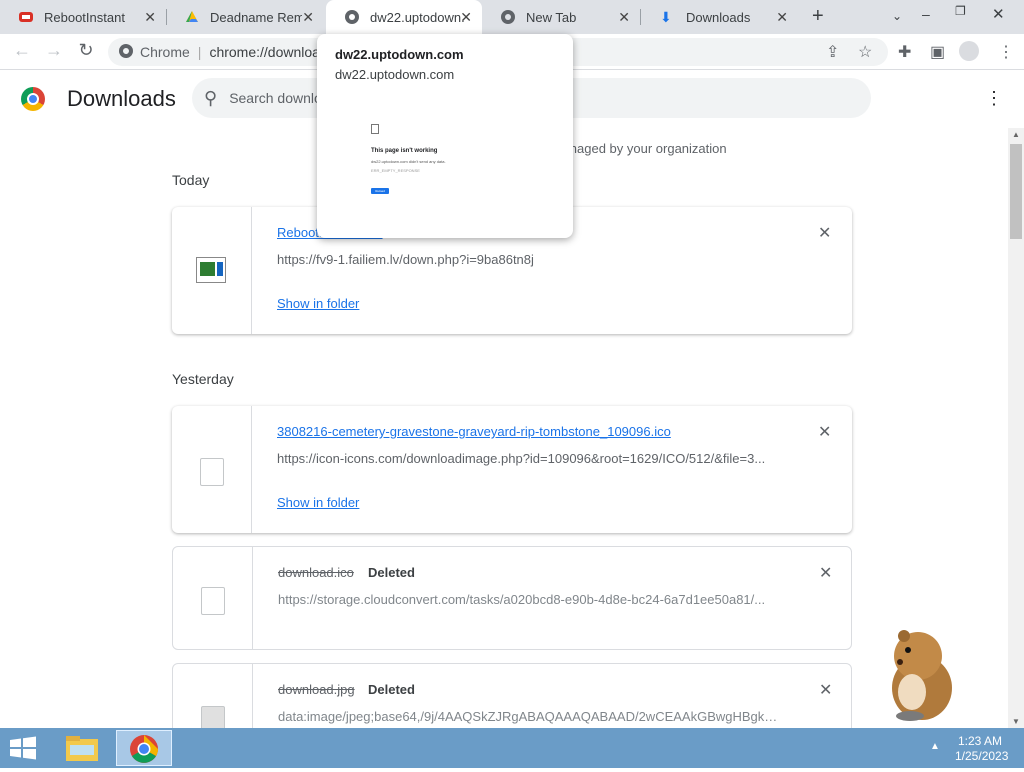 This screenshot has width=1024, height=772. What do you see at coordinates (211, 97) in the screenshot?
I see `search-icon: ⚲` at bounding box center [211, 97].